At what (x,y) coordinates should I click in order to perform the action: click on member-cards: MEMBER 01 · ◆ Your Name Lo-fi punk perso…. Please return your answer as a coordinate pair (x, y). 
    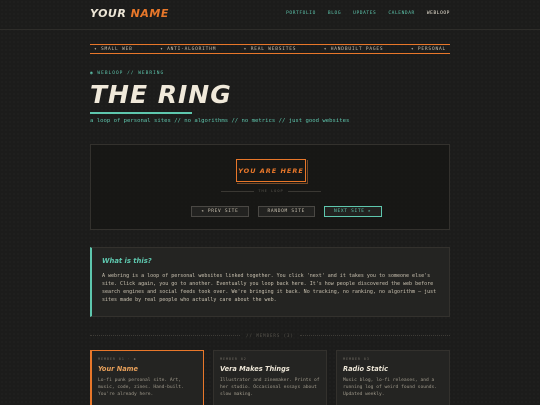
    Looking at the image, I should click on (270, 377).